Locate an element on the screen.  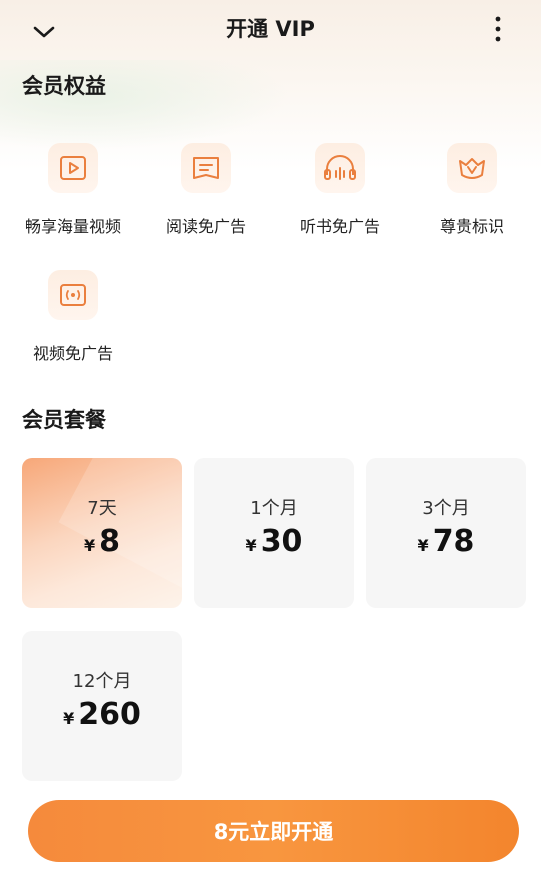
benefit-item-reading-no-ads: 阅读免广告 is located at coordinates (206, 190).